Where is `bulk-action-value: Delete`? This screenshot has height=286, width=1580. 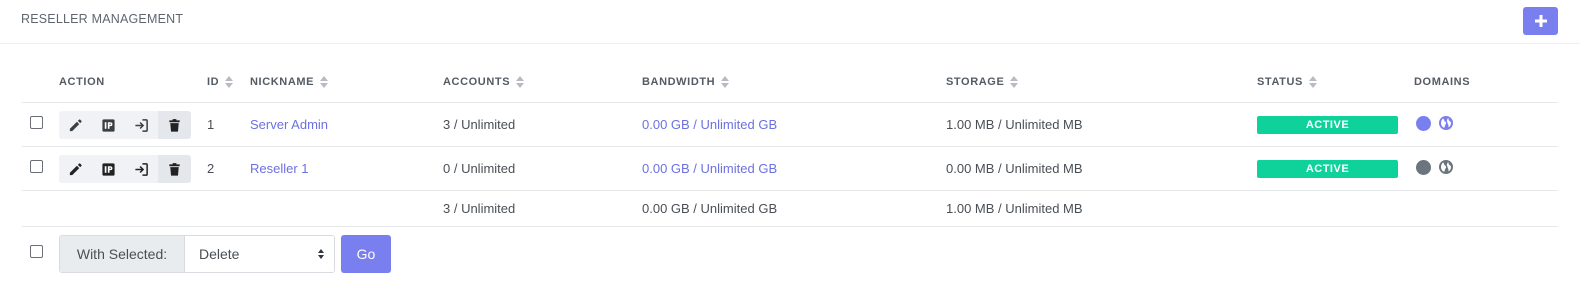
bulk-action-value: Delete is located at coordinates (219, 254).